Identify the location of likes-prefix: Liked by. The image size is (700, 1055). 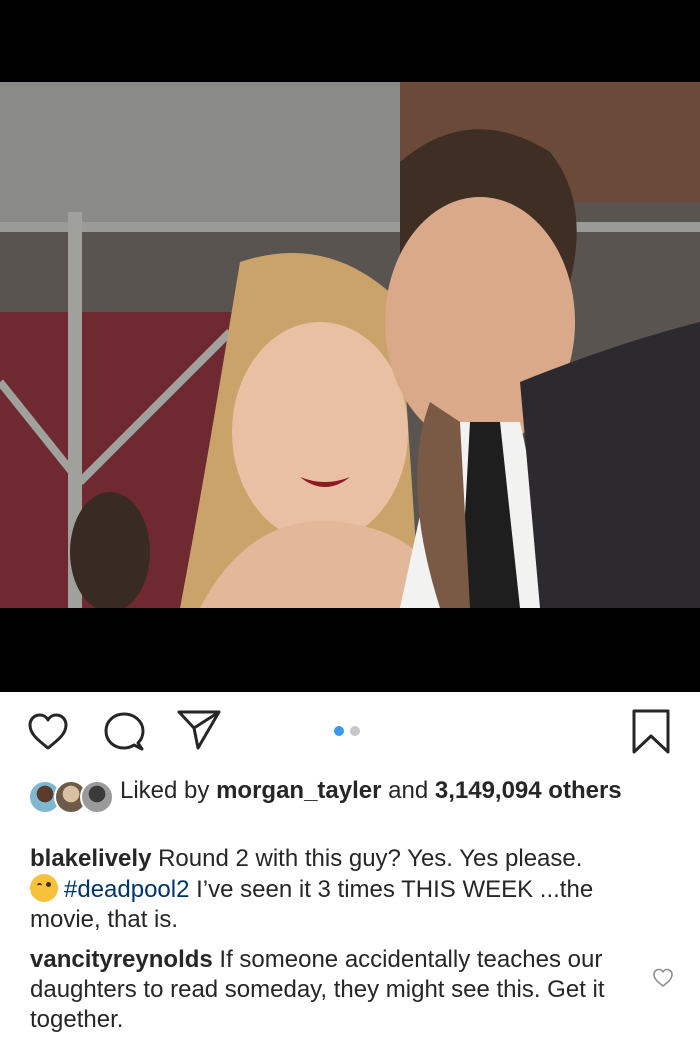
(168, 790).